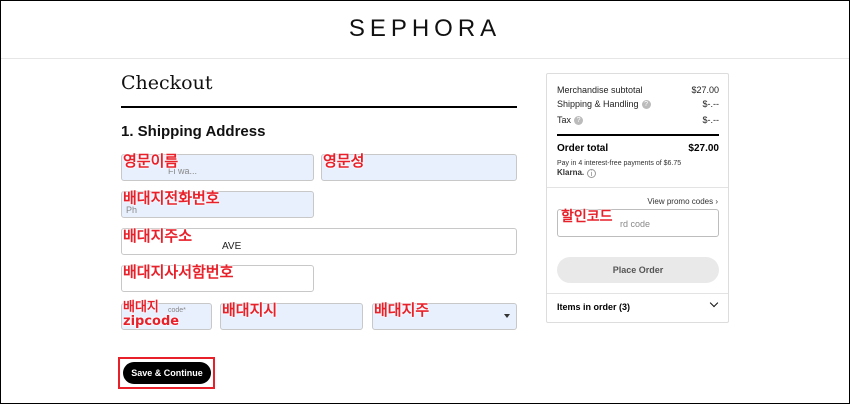 The width and height of the screenshot is (850, 404). What do you see at coordinates (158, 236) in the screenshot?
I see `address-annotation: 배대지주소` at bounding box center [158, 236].